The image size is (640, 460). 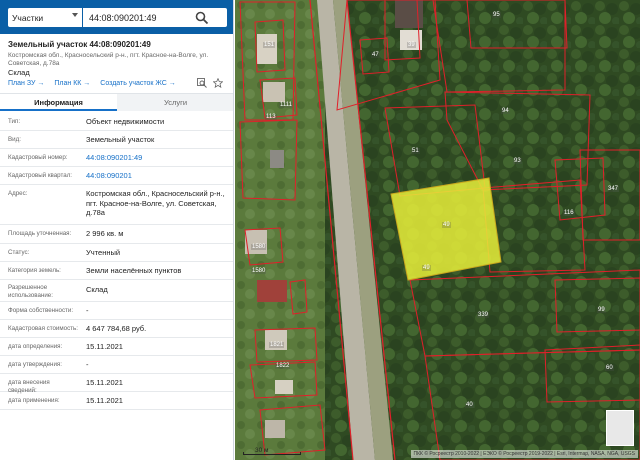 What do you see at coordinates (272, 453) in the screenshot?
I see `scale-bar` at bounding box center [272, 453].